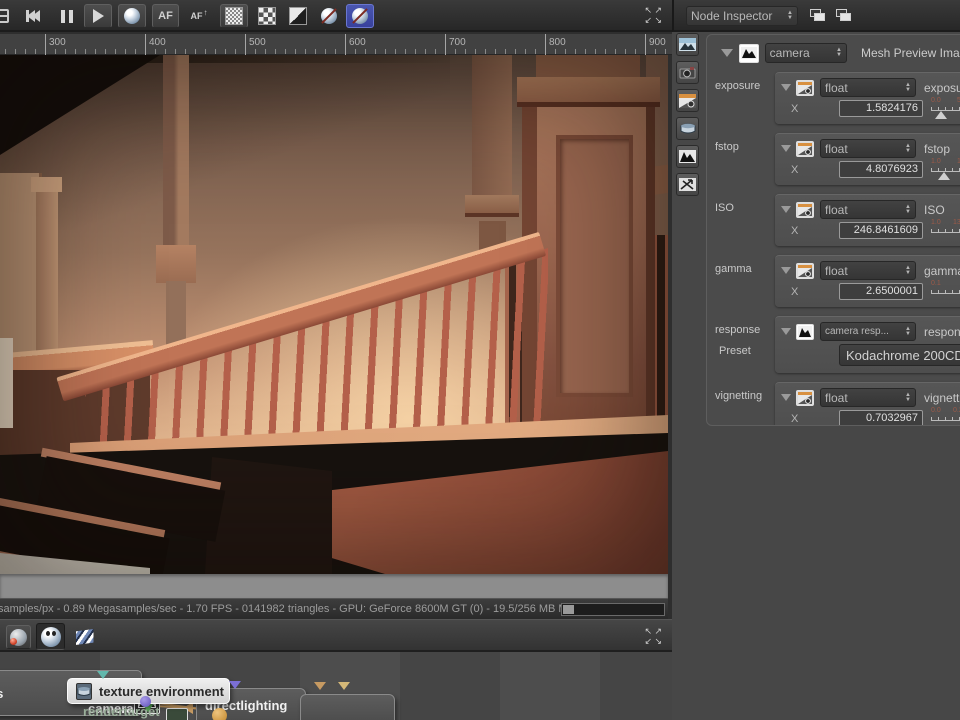  I want to click on preset-dropdown: Kodachrome 200CD, so click(899, 355).